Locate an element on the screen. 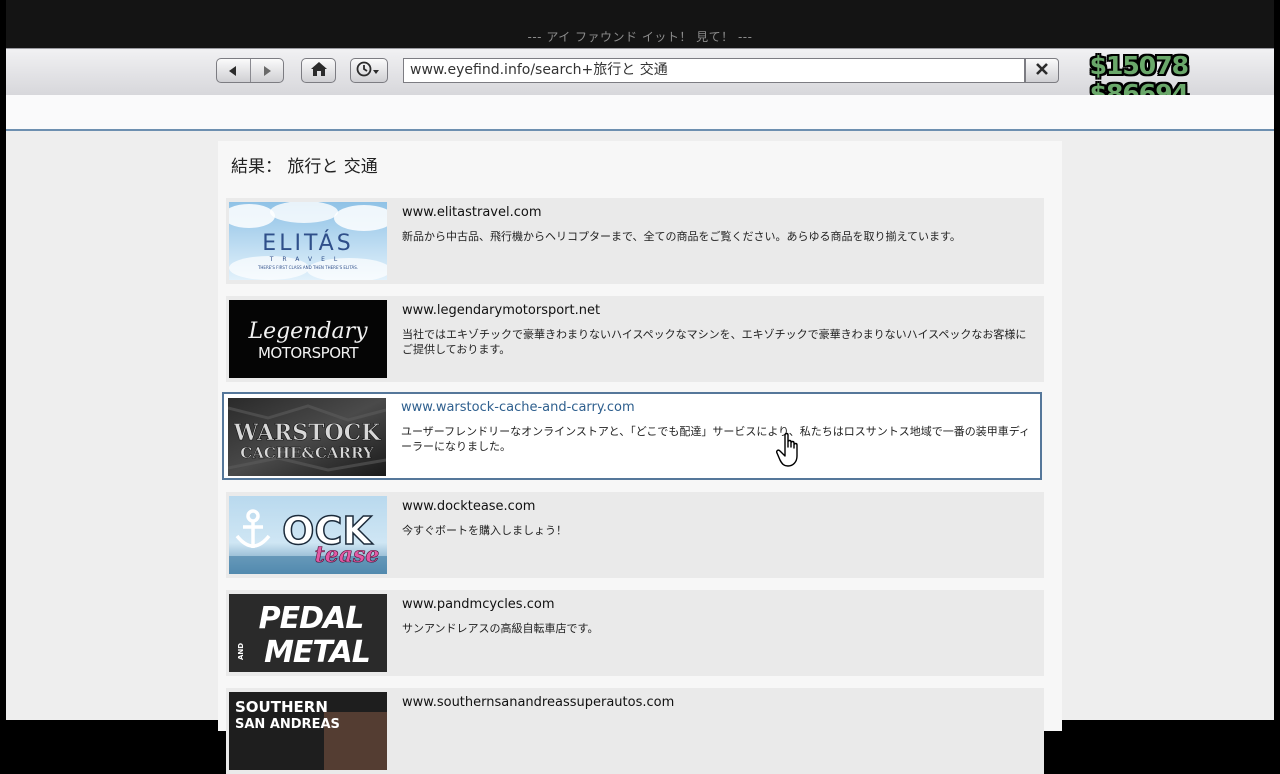  elitas-logo-sub: TRAVEL is located at coordinates (308, 259).